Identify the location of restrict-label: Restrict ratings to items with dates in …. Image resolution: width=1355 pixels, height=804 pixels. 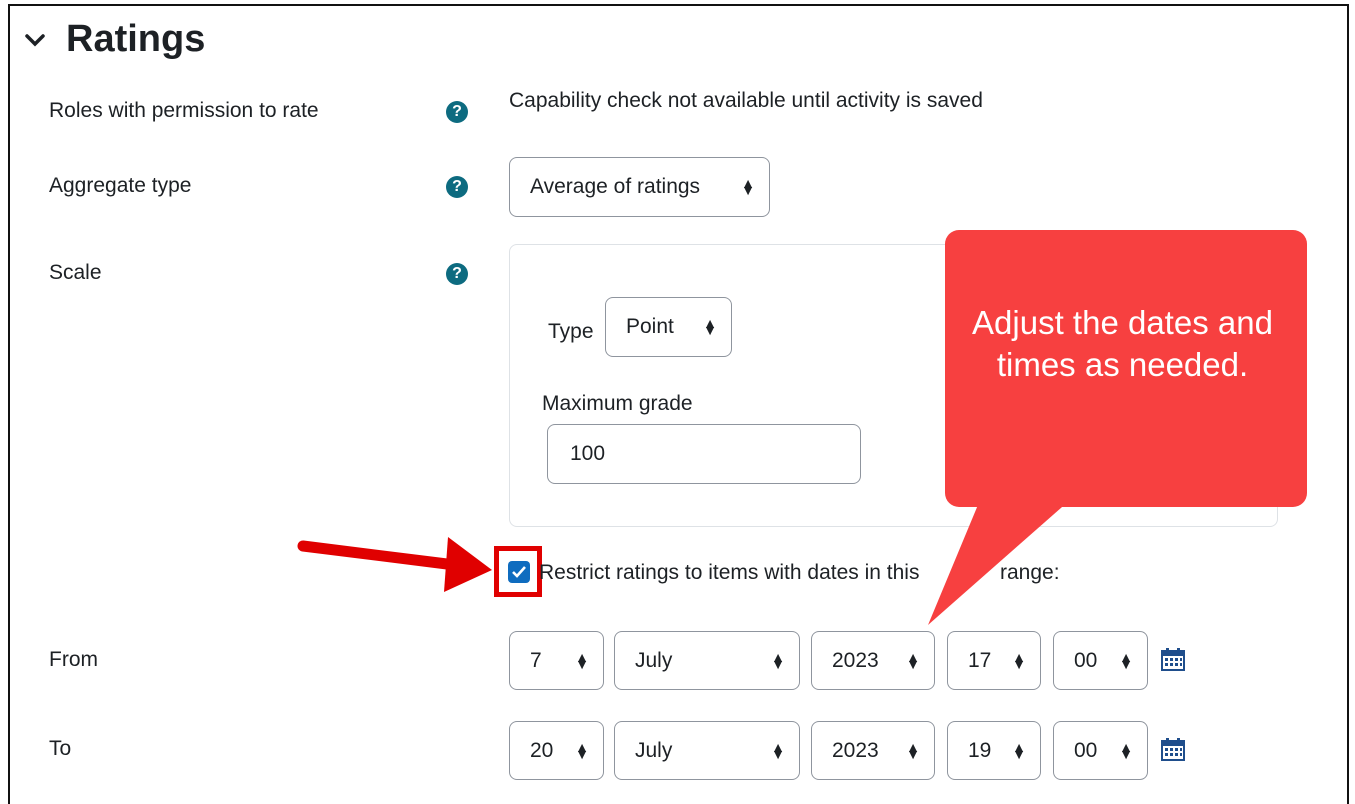
(729, 572).